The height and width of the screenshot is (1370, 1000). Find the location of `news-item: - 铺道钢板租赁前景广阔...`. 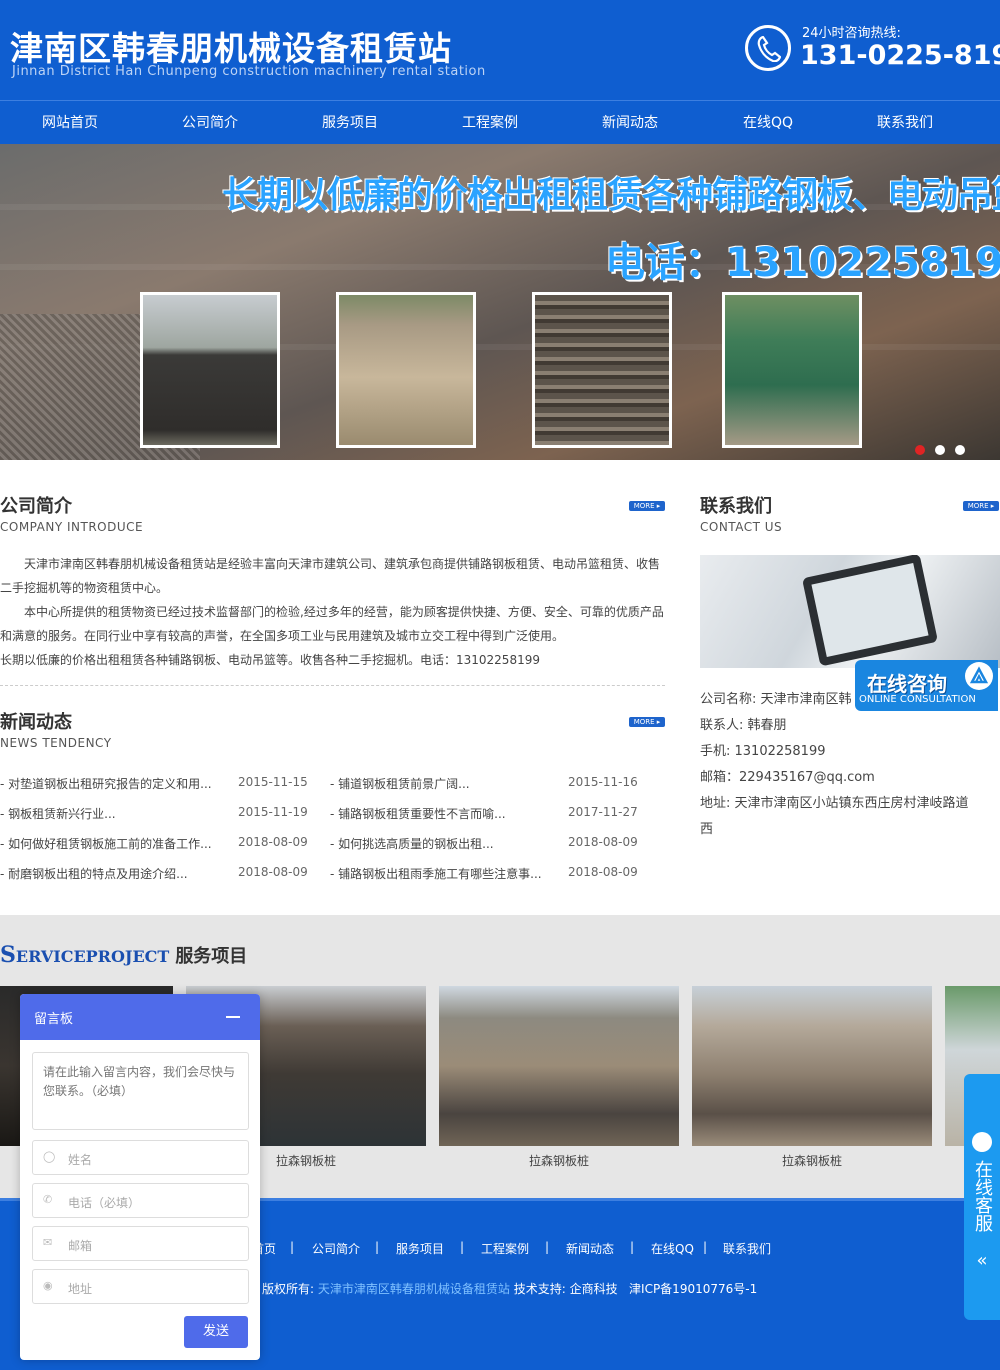

news-item: - 铺道钢板租赁前景广阔... is located at coordinates (400, 783).